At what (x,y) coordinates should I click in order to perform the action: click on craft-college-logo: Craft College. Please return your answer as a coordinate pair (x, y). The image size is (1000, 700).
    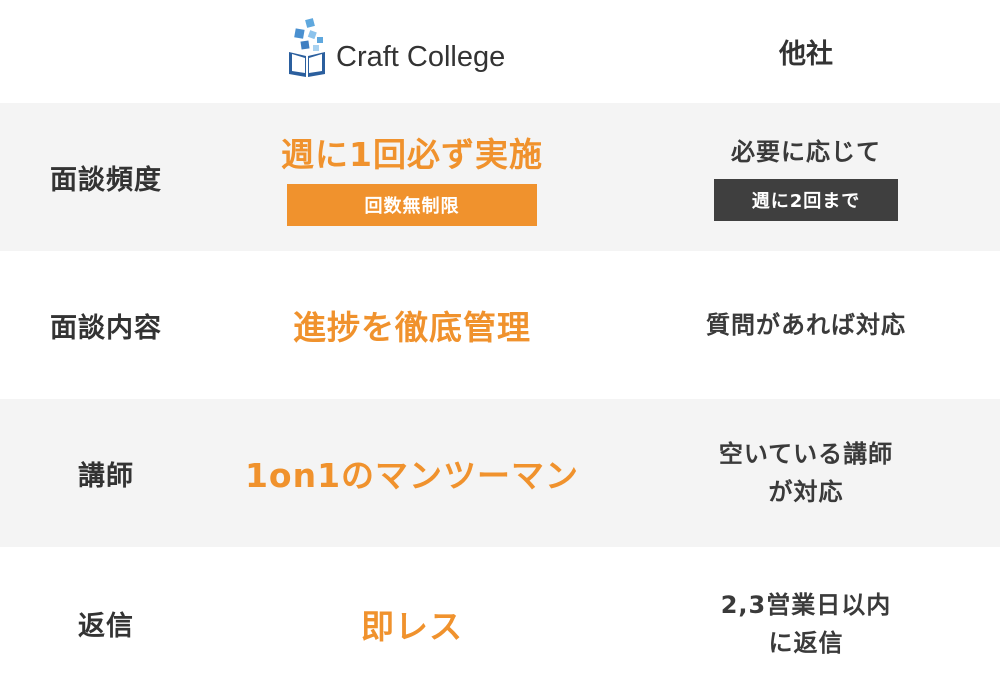
    Looking at the image, I should click on (395, 46).